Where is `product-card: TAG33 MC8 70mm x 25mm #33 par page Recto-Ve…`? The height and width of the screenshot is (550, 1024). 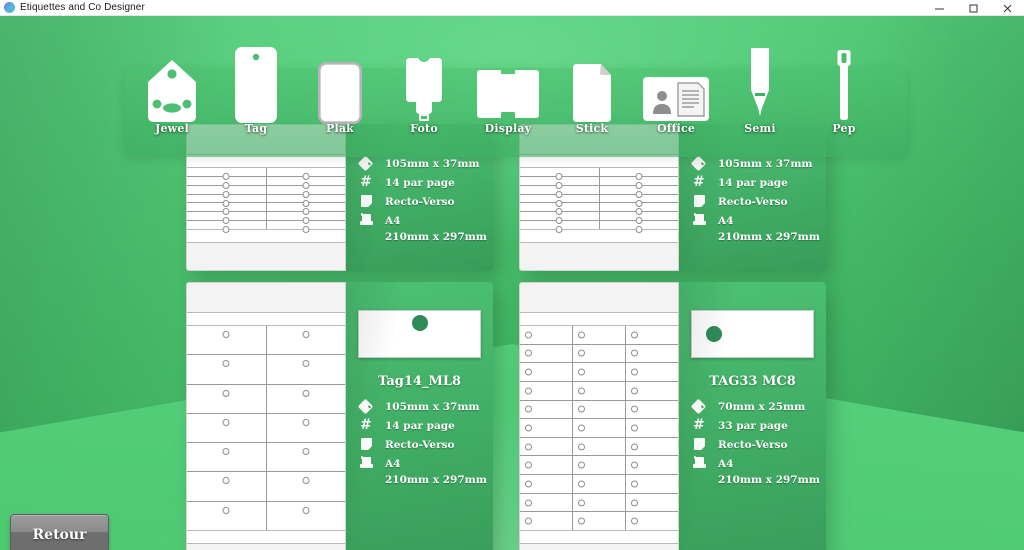 product-card: TAG33 MC8 70mm x 25mm #33 par page Recto-Ve… is located at coordinates (672, 416).